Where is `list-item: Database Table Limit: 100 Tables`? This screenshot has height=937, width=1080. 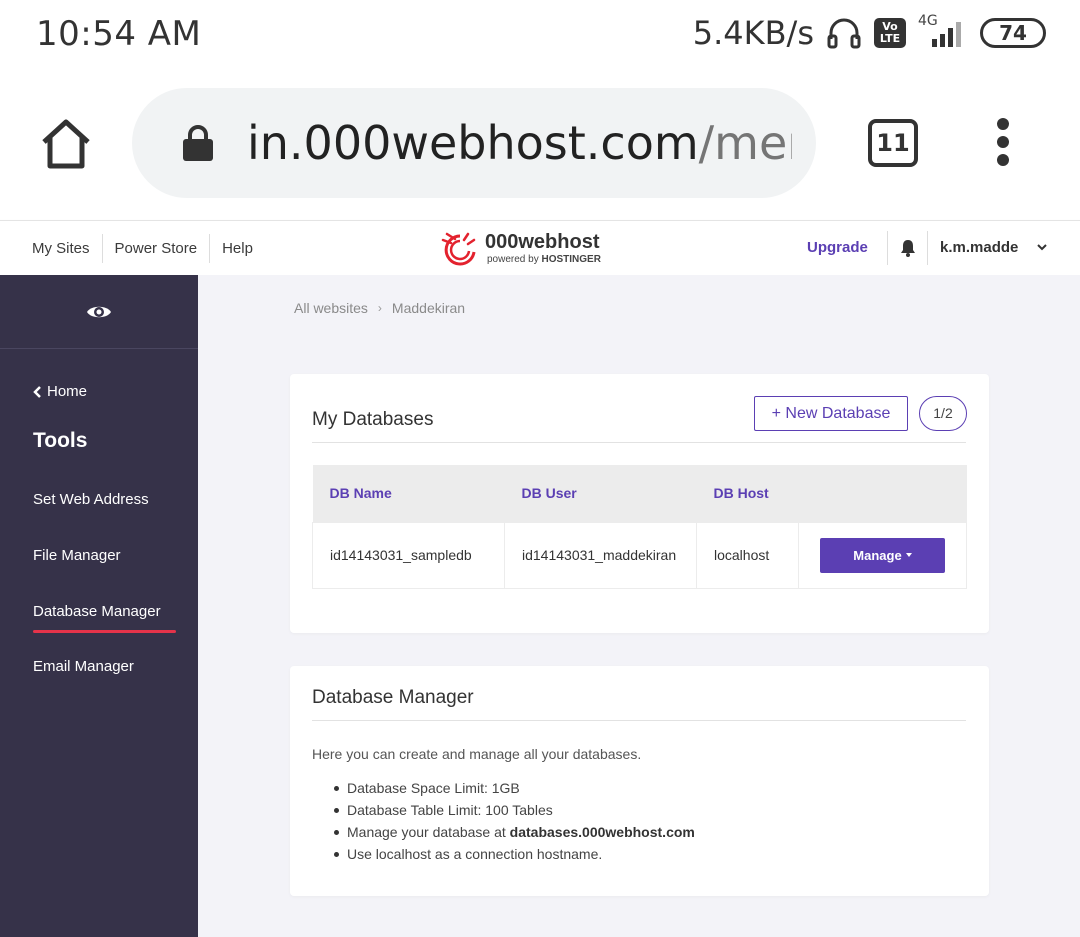 list-item: Database Table Limit: 100 Tables is located at coordinates (514, 810).